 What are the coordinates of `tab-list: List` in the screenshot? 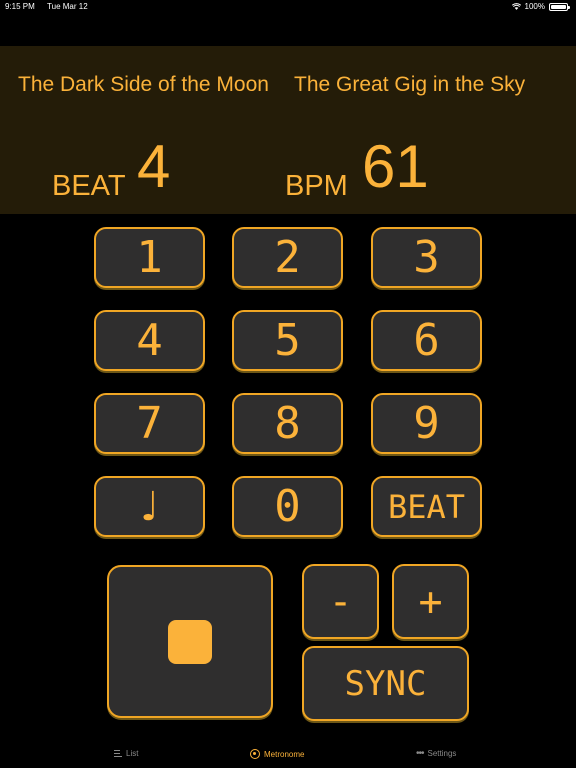 It's located at (126, 753).